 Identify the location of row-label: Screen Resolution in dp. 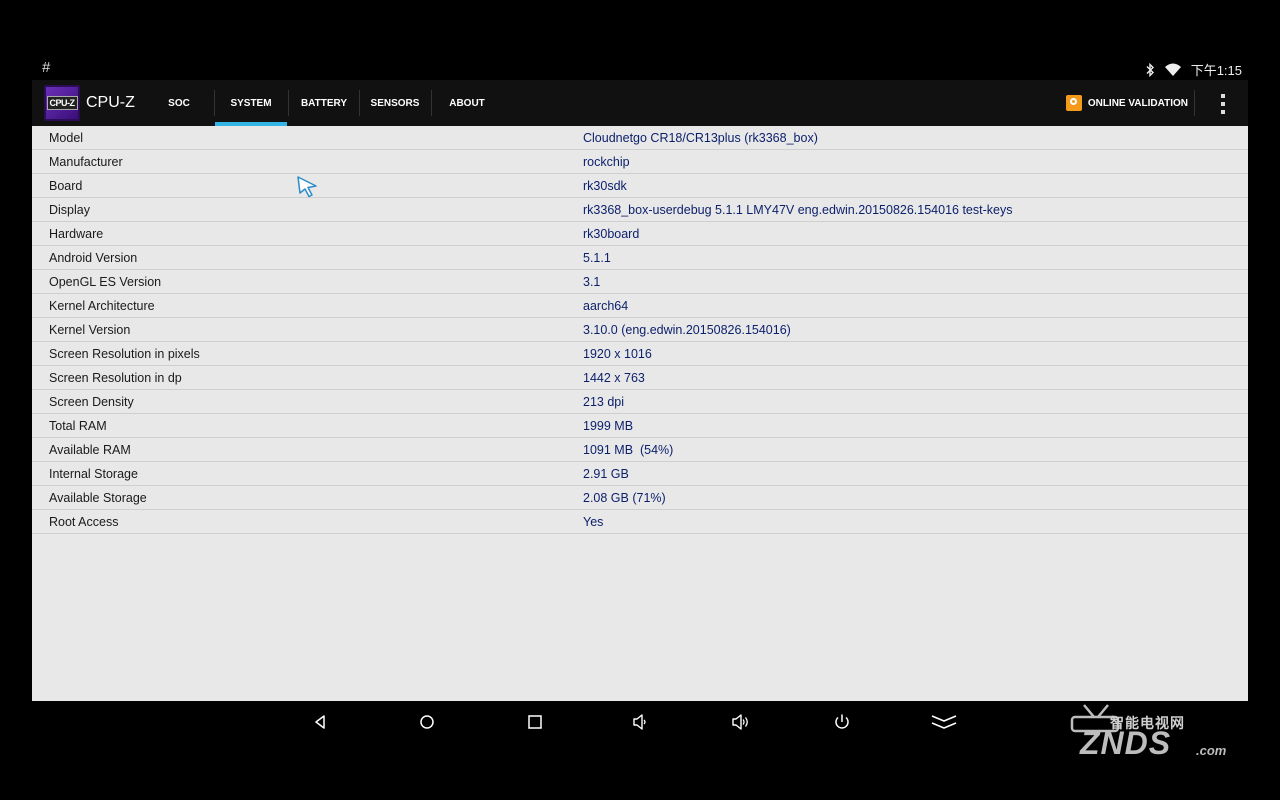
(115, 378).